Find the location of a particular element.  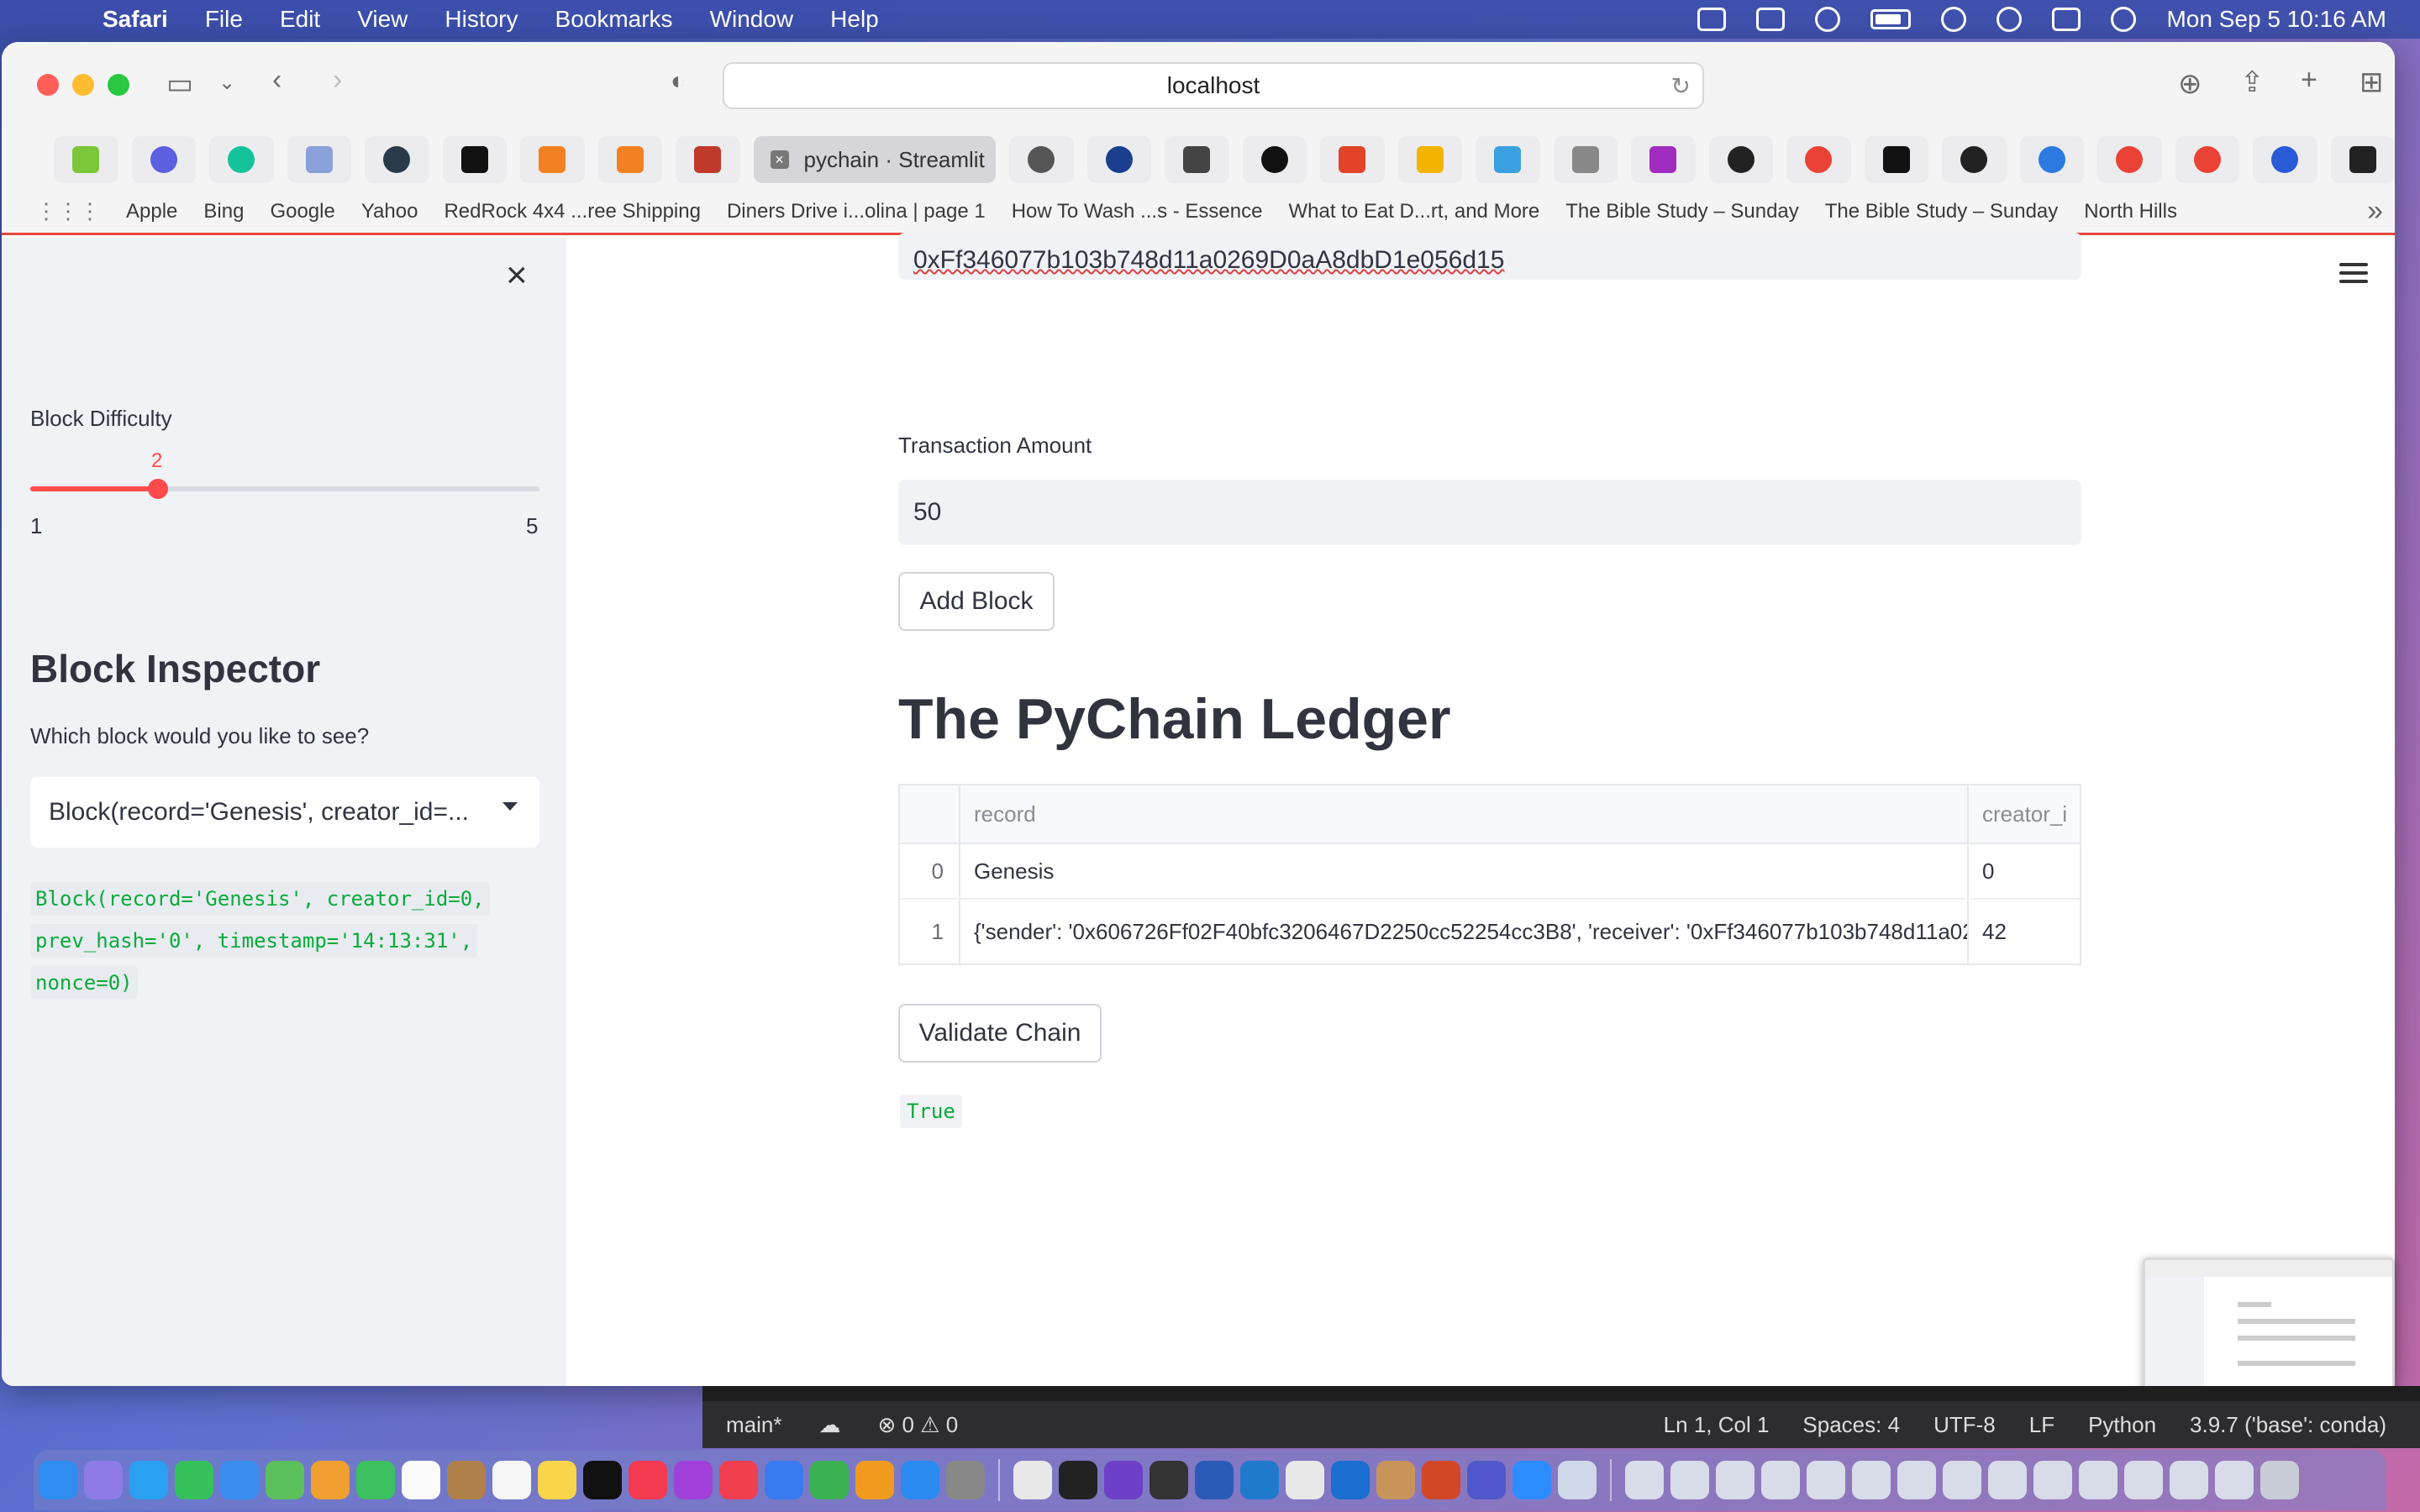

menu-history: History is located at coordinates (481, 19).